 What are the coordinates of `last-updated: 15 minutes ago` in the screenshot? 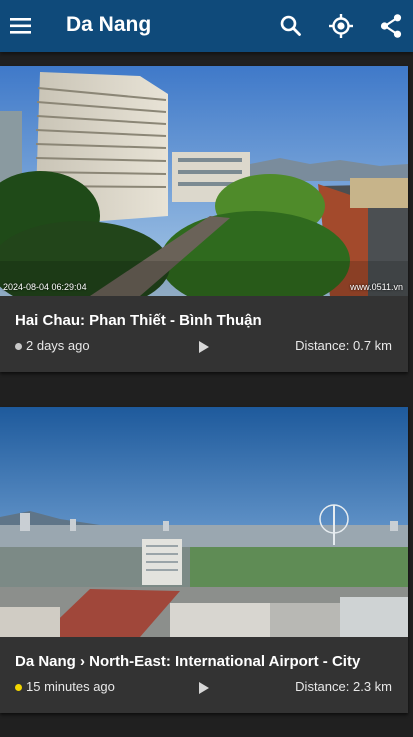 It's located at (70, 686).